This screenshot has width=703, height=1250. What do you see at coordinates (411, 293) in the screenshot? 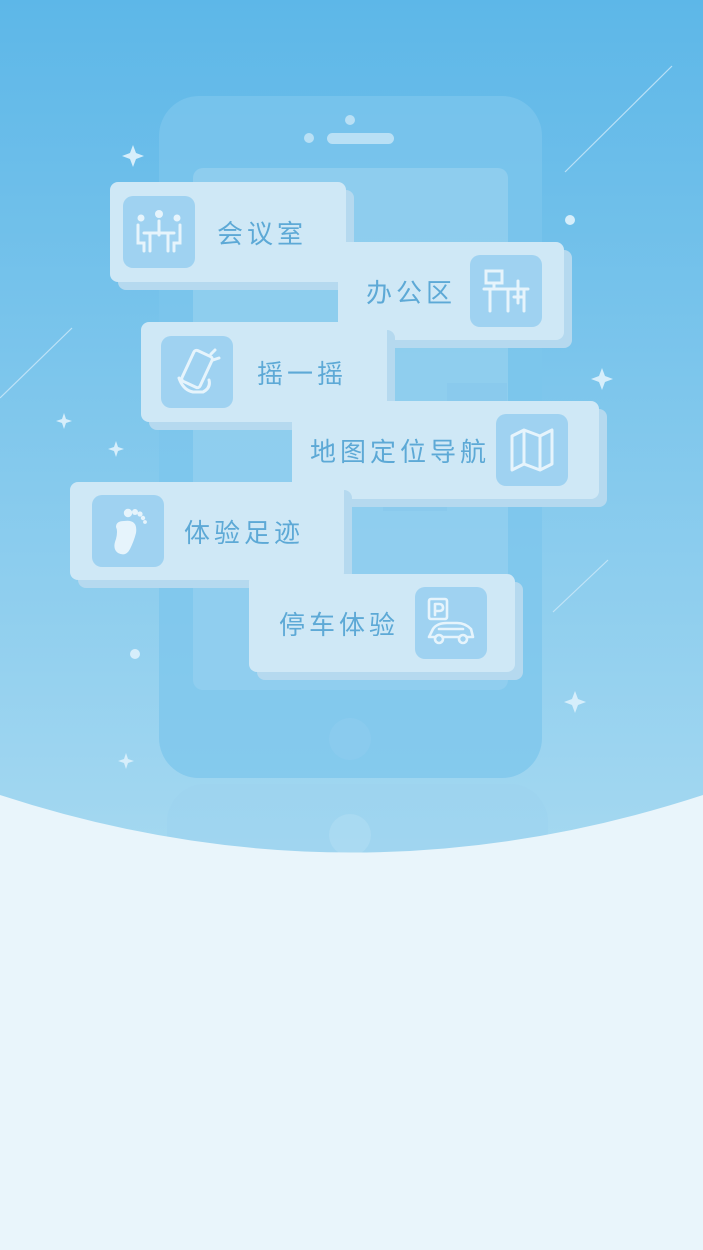
I see `office-area-label: 办公区` at bounding box center [411, 293].